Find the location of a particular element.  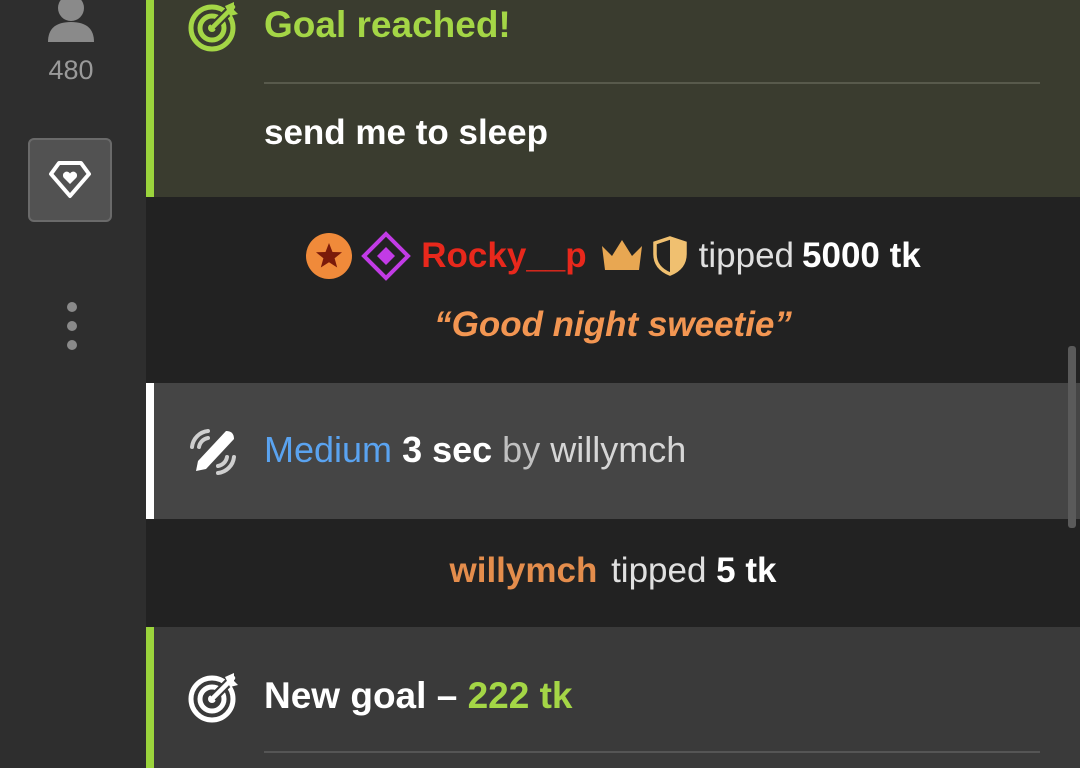

more-options-button is located at coordinates (72, 326).